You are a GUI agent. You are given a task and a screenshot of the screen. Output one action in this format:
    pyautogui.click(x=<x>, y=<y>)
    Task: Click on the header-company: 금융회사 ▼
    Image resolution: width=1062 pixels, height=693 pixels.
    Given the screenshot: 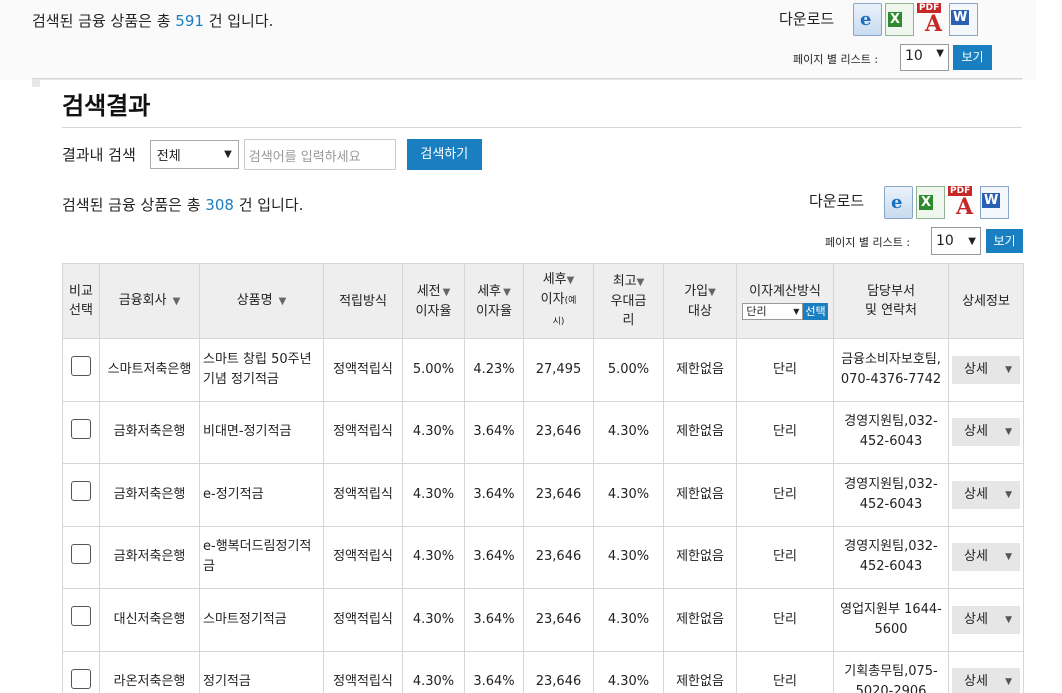 What is the action you would take?
    pyautogui.click(x=149, y=301)
    